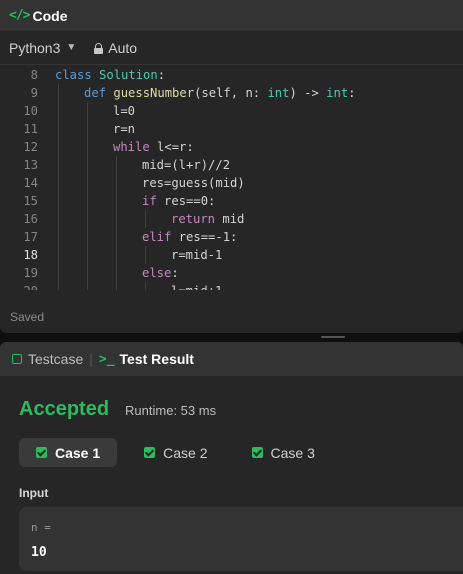  I want to click on code-line: 17 elif res==-1:, so click(231, 237).